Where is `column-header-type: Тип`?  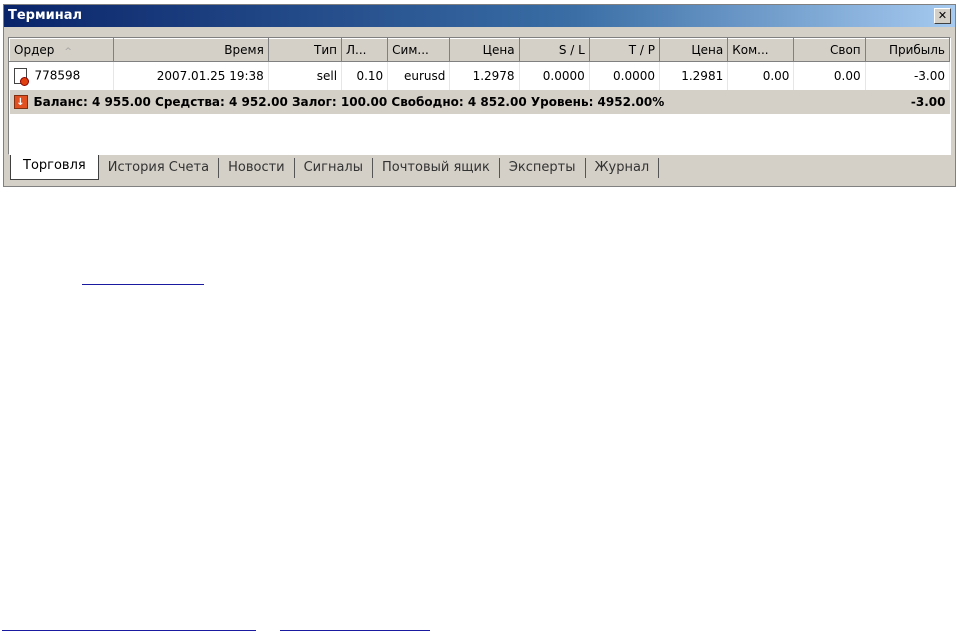 column-header-type: Тип is located at coordinates (305, 50).